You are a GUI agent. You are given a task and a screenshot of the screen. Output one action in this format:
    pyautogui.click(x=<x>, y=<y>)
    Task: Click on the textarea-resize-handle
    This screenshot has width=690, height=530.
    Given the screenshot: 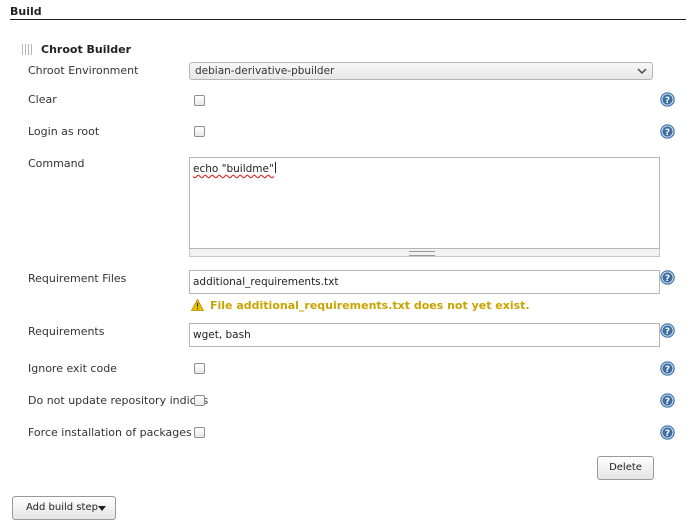 What is the action you would take?
    pyautogui.click(x=424, y=253)
    